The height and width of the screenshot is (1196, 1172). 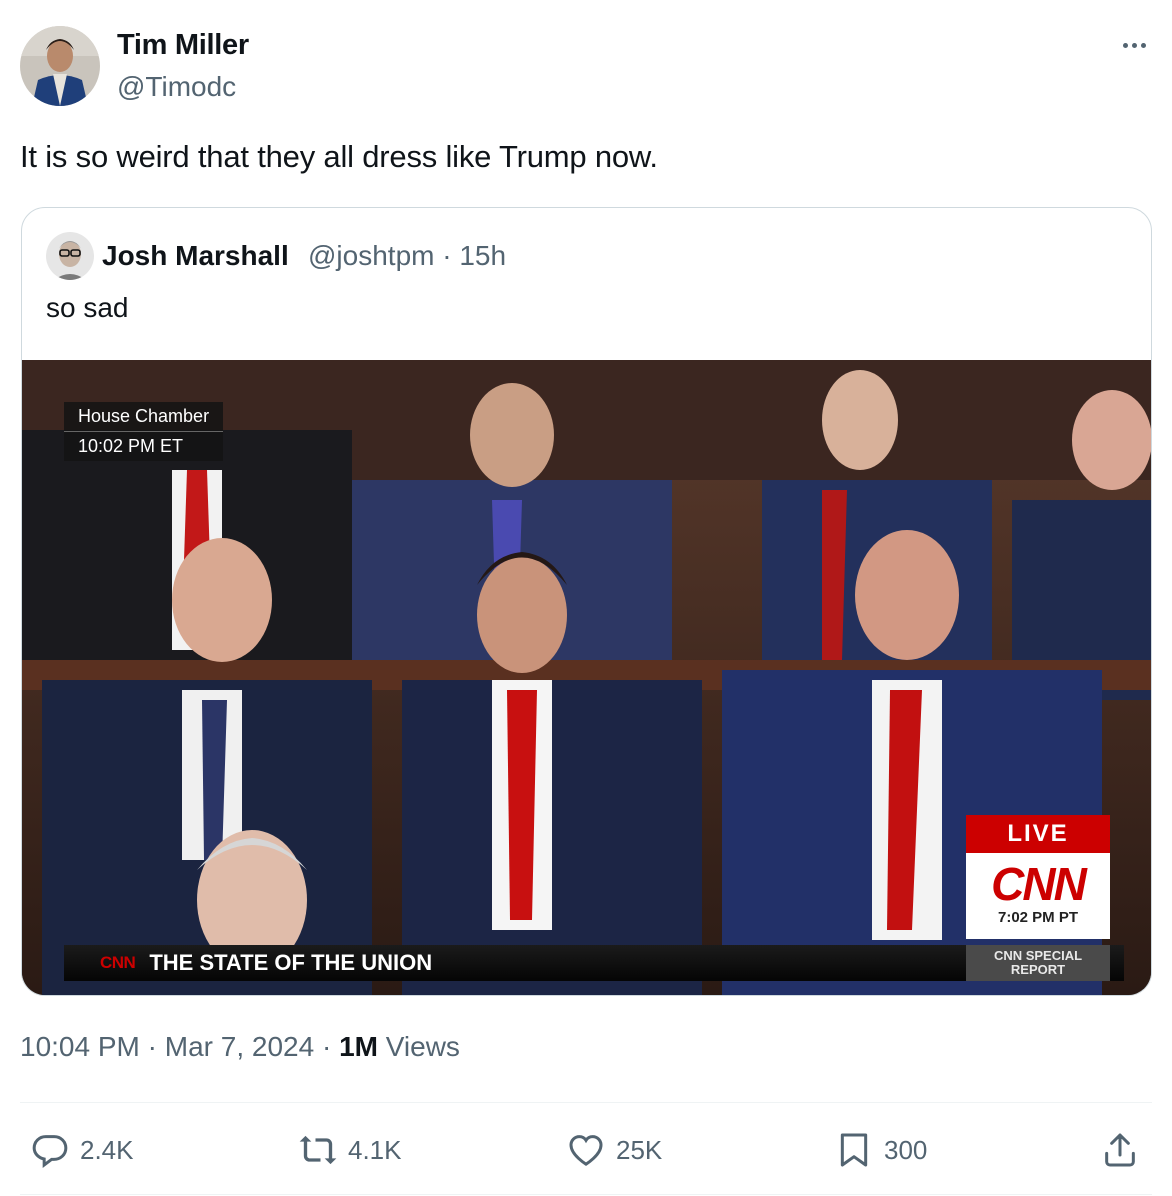 I want to click on author-handle: @Timodc, so click(x=176, y=87).